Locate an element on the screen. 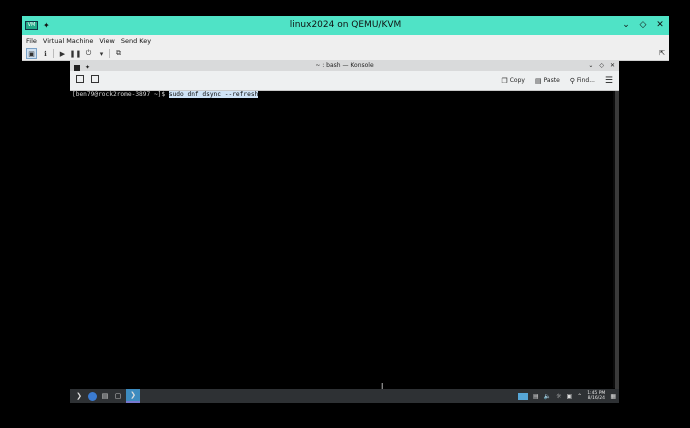 The width and height of the screenshot is (690, 428). pin-icon: ✦ is located at coordinates (46, 25).